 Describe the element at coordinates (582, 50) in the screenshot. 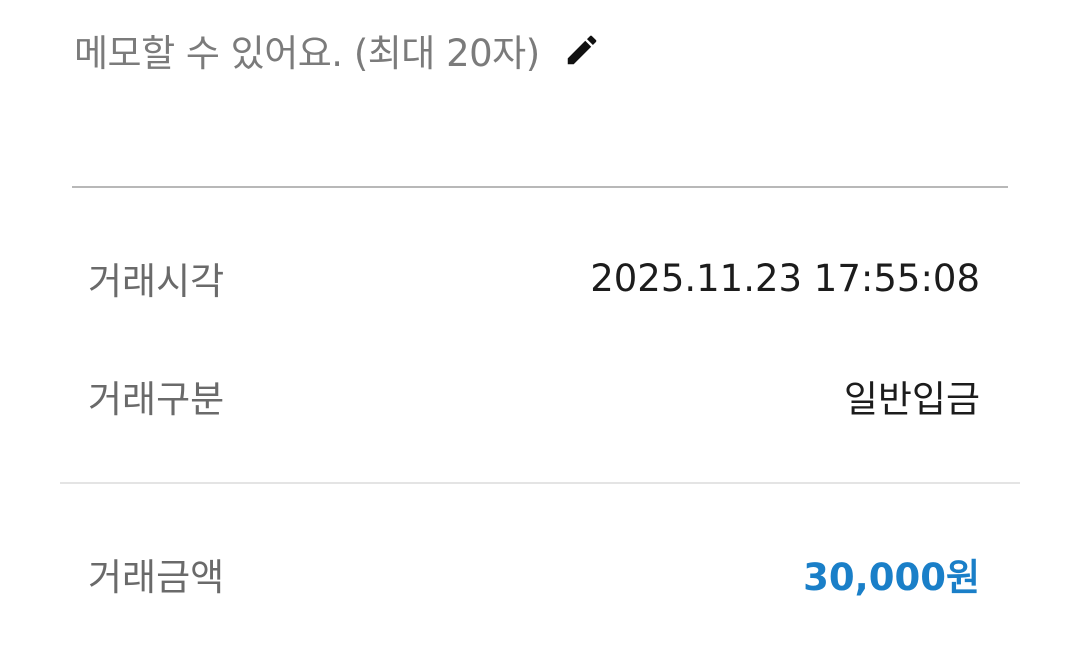

I see `pencil-icon` at that location.